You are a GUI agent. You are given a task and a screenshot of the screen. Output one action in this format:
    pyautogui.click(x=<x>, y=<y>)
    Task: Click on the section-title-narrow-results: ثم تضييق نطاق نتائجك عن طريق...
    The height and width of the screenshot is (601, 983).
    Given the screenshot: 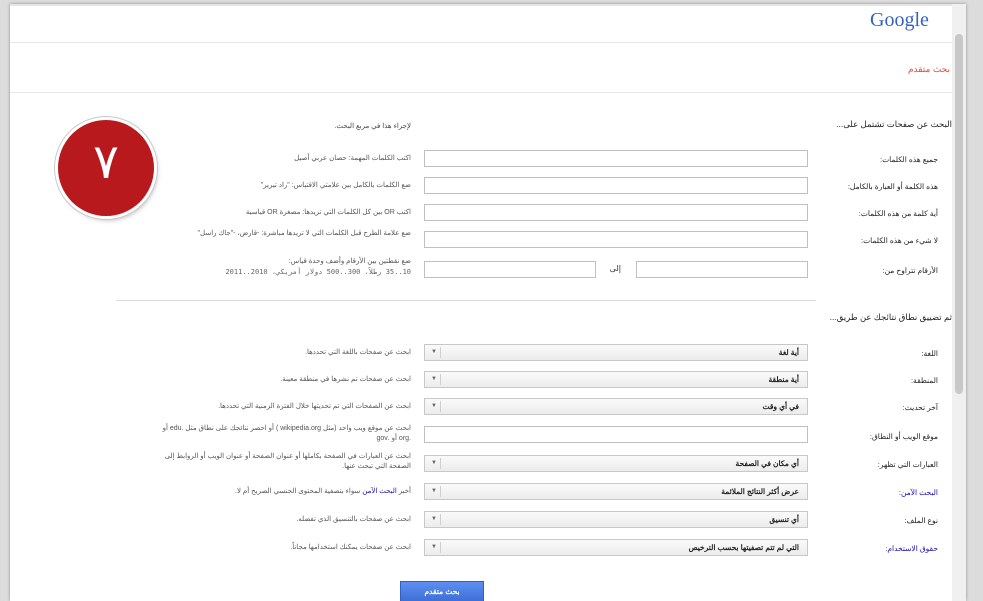 What is the action you would take?
    pyautogui.click(x=890, y=317)
    